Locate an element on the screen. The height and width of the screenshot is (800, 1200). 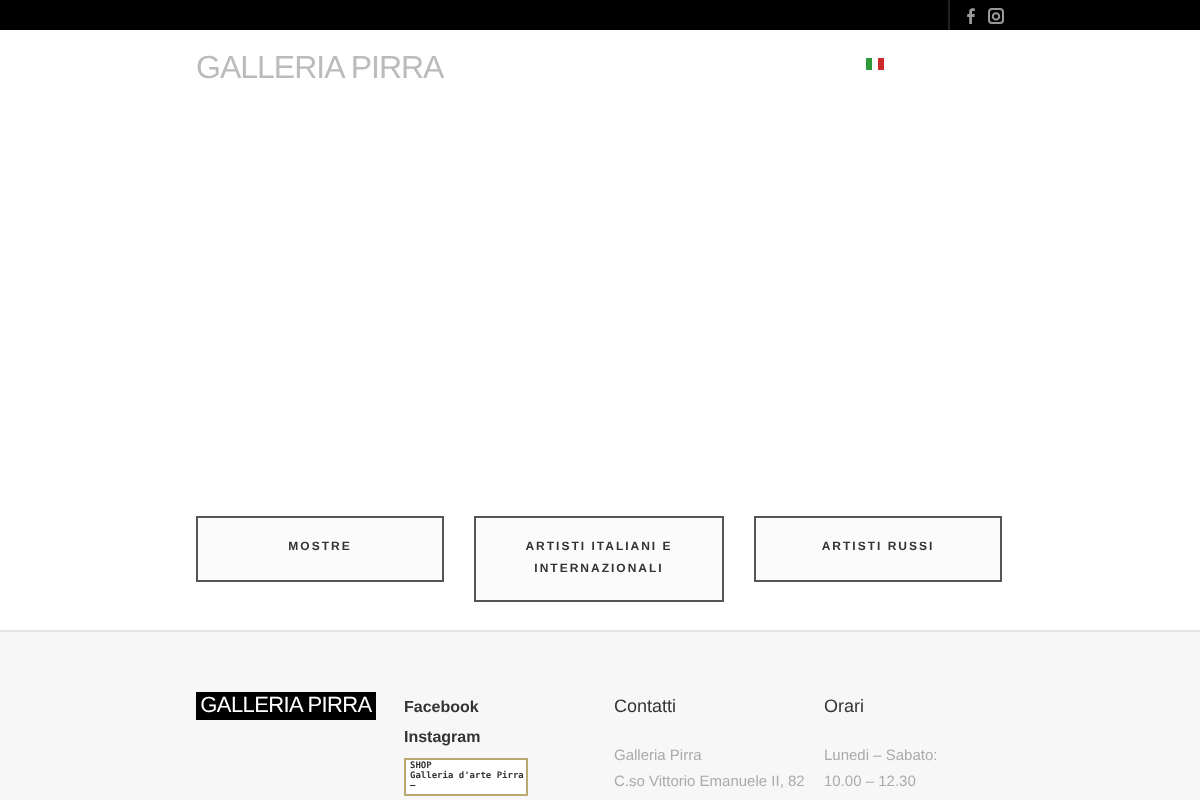
column-heading: Contatti is located at coordinates (646, 706).